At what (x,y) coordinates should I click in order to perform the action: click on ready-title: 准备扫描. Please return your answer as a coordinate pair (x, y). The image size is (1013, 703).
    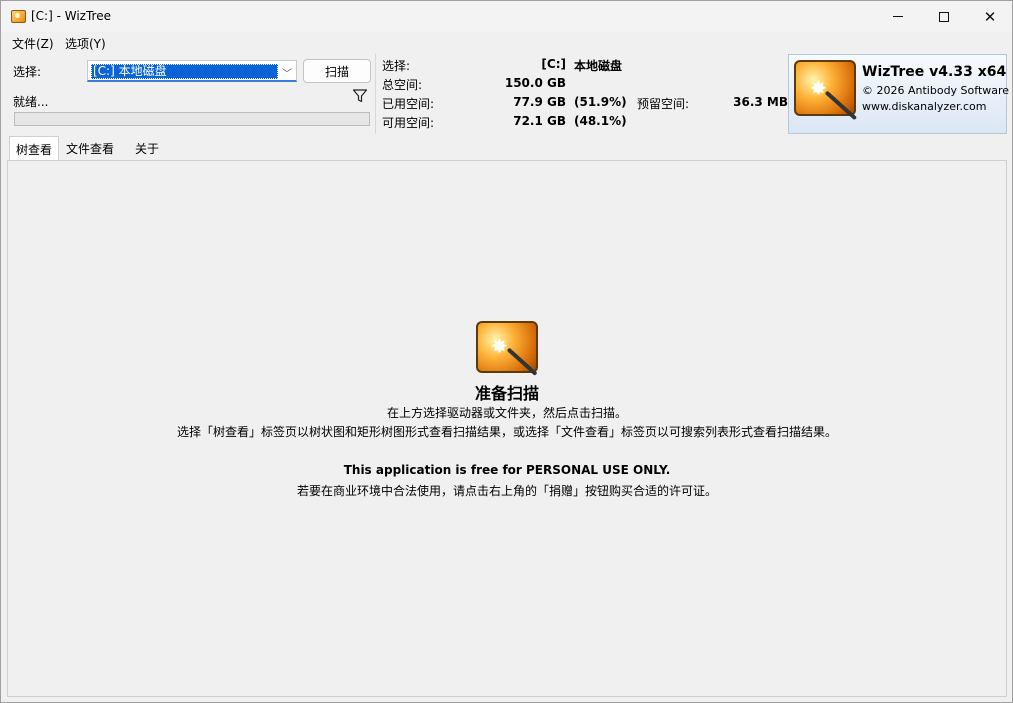
    Looking at the image, I should click on (506, 393).